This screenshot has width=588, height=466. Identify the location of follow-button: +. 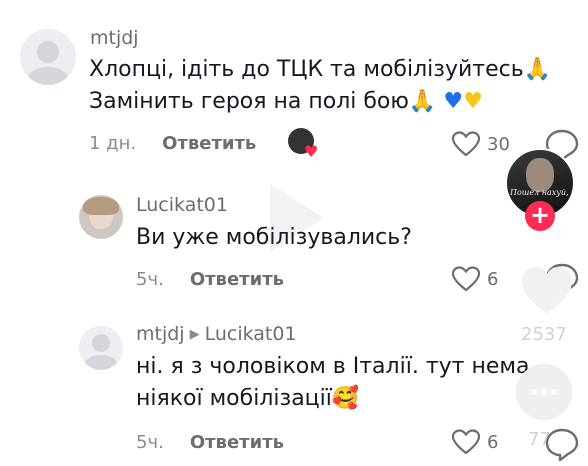
(540, 216).